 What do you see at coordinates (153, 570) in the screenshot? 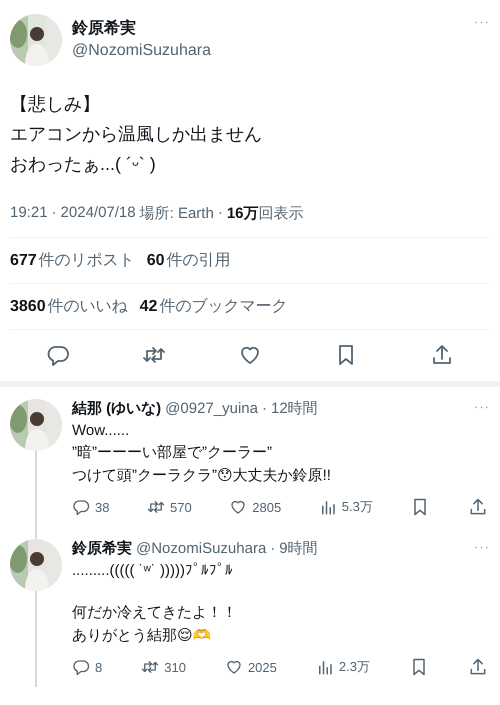
I see `reply-text-line: .........((((( ˙ʷ˙ )))))ﾌﾟﾙﾌﾟﾙ` at bounding box center [153, 570].